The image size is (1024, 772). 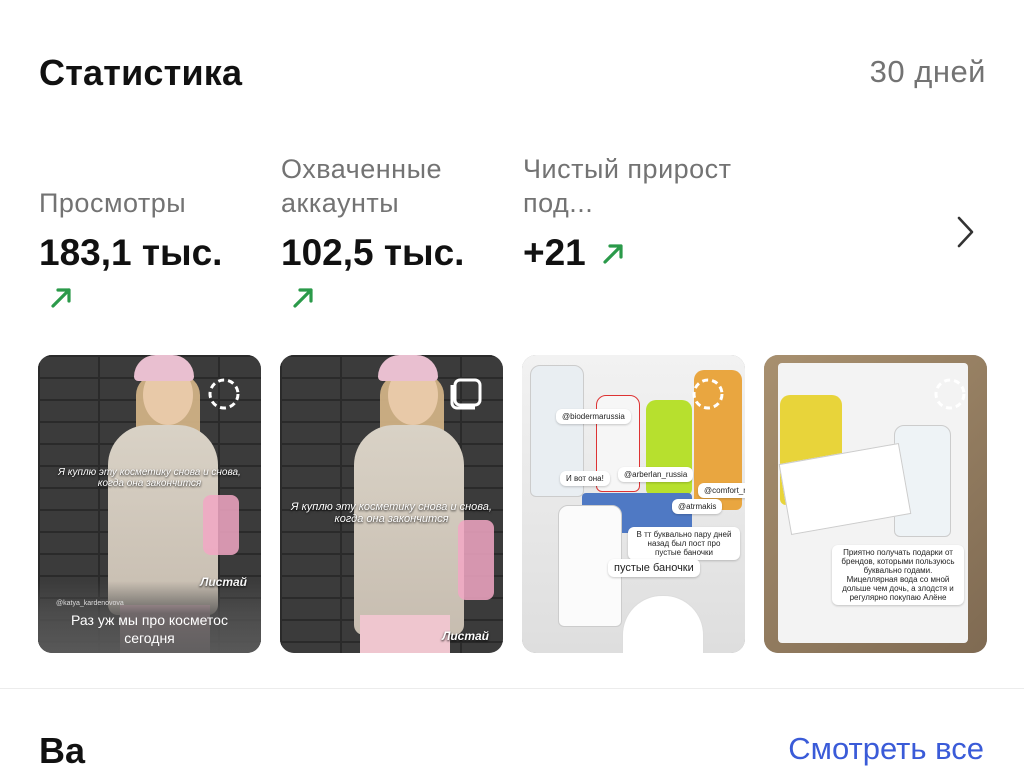 I want to click on metric-value: 183,1 тыс., so click(x=131, y=252).